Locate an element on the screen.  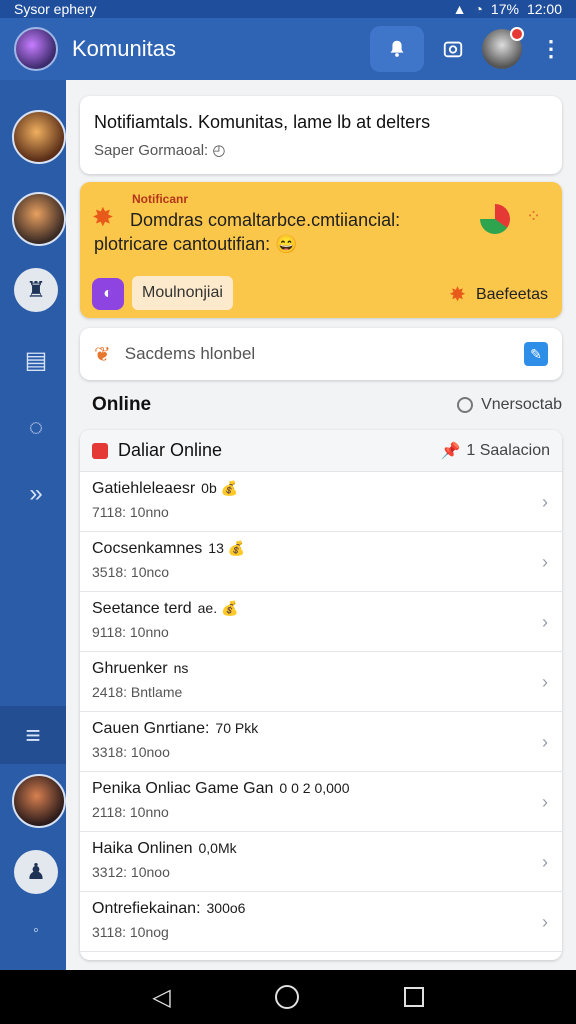
promo-chip: Moulnonjiai is located at coordinates (182, 293).